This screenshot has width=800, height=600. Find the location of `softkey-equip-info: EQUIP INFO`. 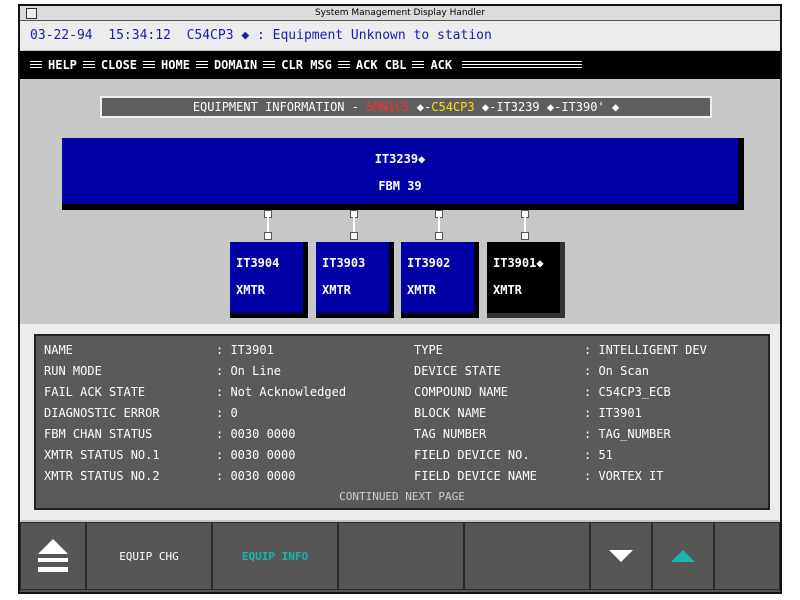

softkey-equip-info: EQUIP INFO is located at coordinates (275, 556).